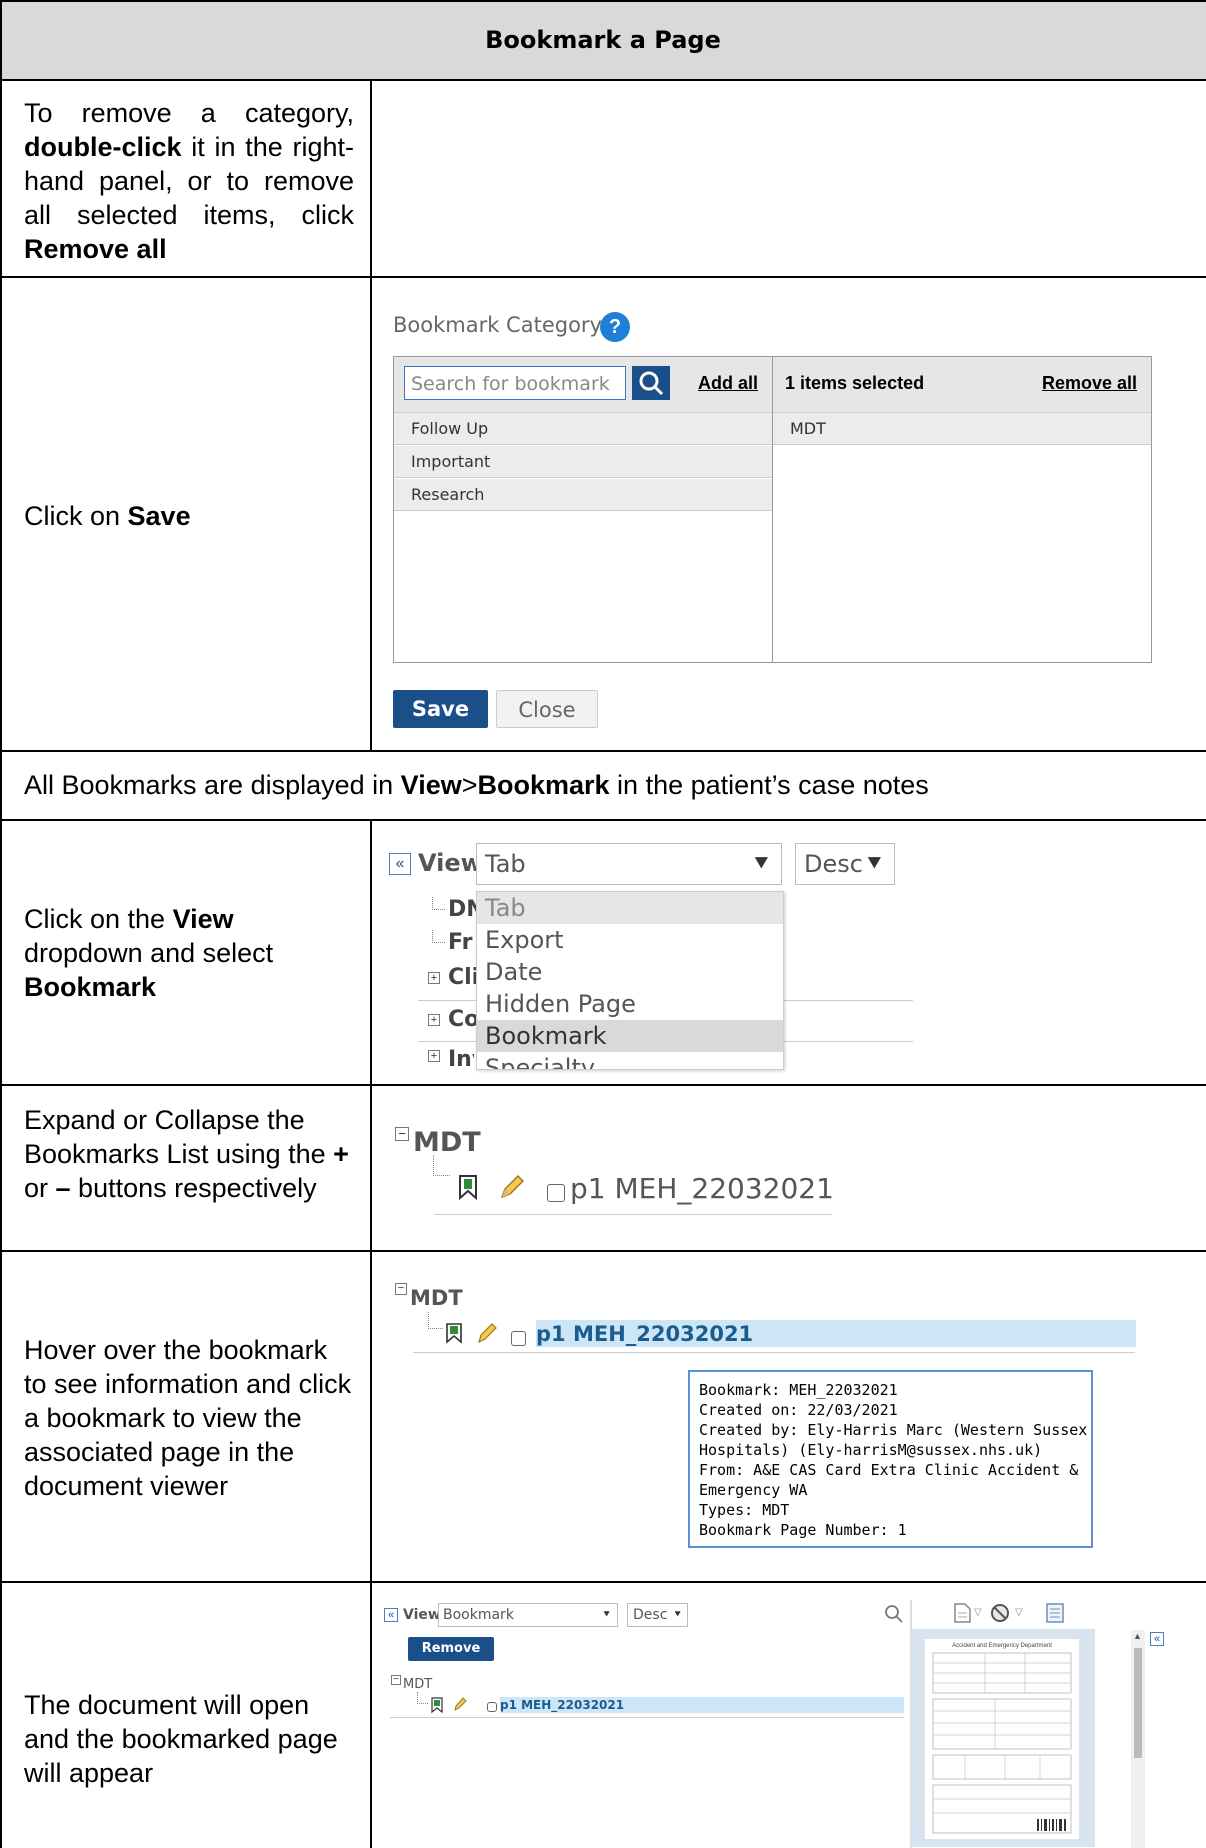 This screenshot has width=1206, height=1848. What do you see at coordinates (962, 429) in the screenshot?
I see `list-item: MDT` at bounding box center [962, 429].